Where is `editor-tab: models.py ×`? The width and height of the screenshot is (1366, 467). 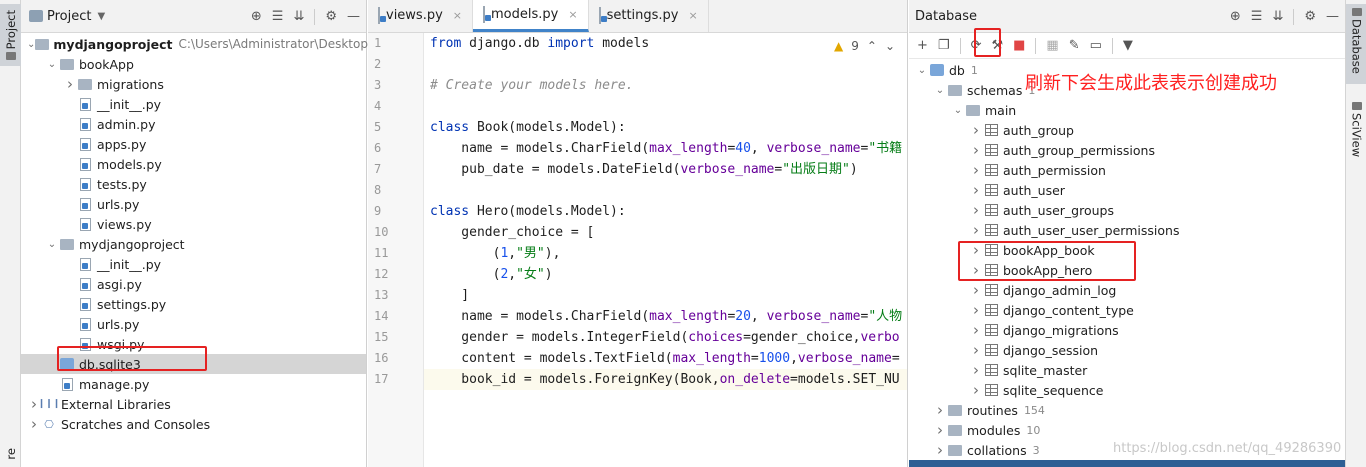
editor-tab: models.py × is located at coordinates (531, 16).